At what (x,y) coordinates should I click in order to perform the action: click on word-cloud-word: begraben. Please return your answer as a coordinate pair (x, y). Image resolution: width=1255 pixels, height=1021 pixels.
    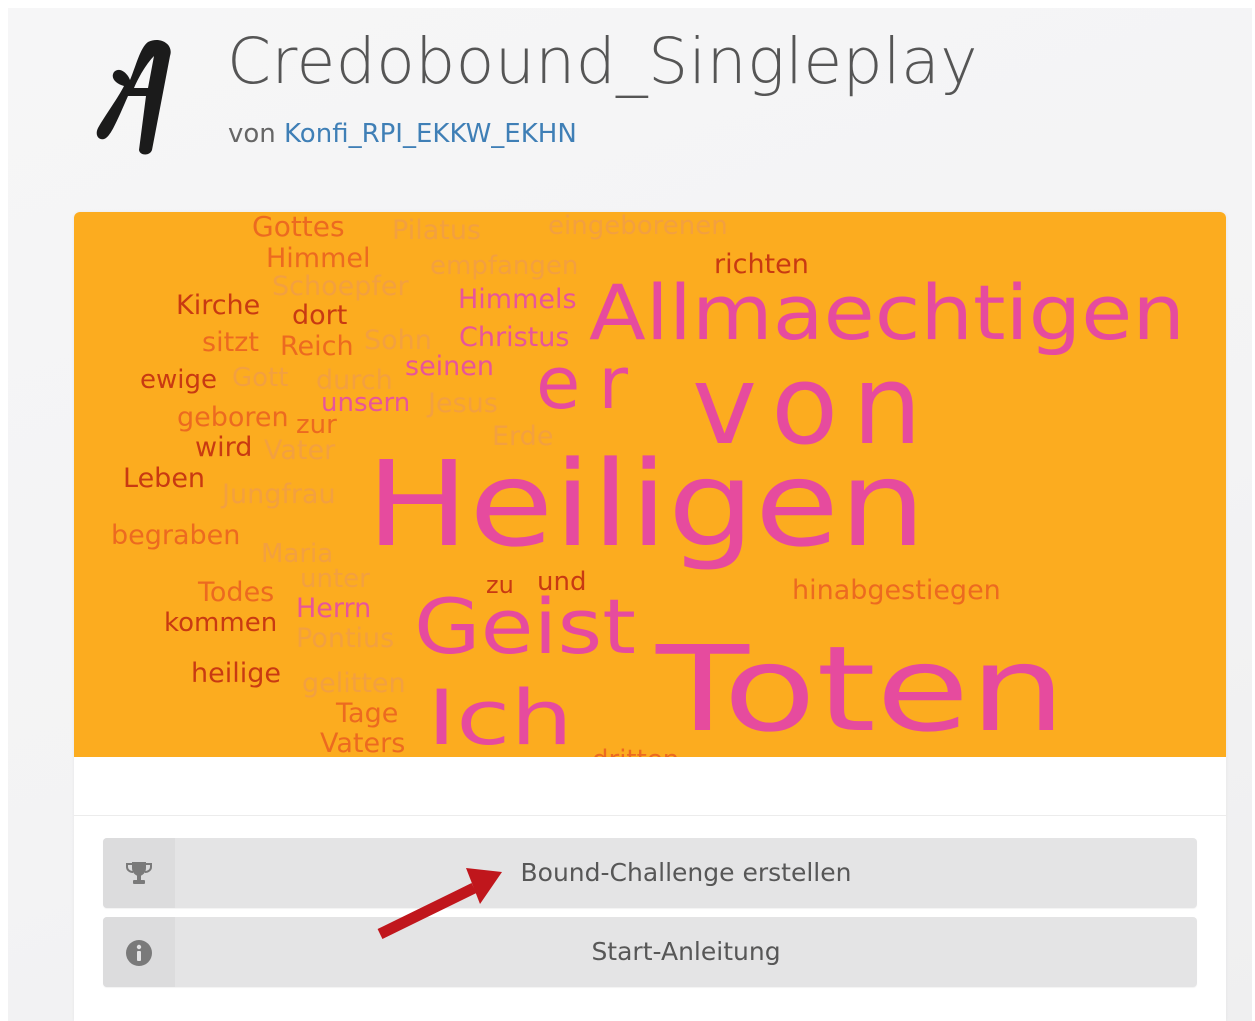
    Looking at the image, I should click on (175, 535).